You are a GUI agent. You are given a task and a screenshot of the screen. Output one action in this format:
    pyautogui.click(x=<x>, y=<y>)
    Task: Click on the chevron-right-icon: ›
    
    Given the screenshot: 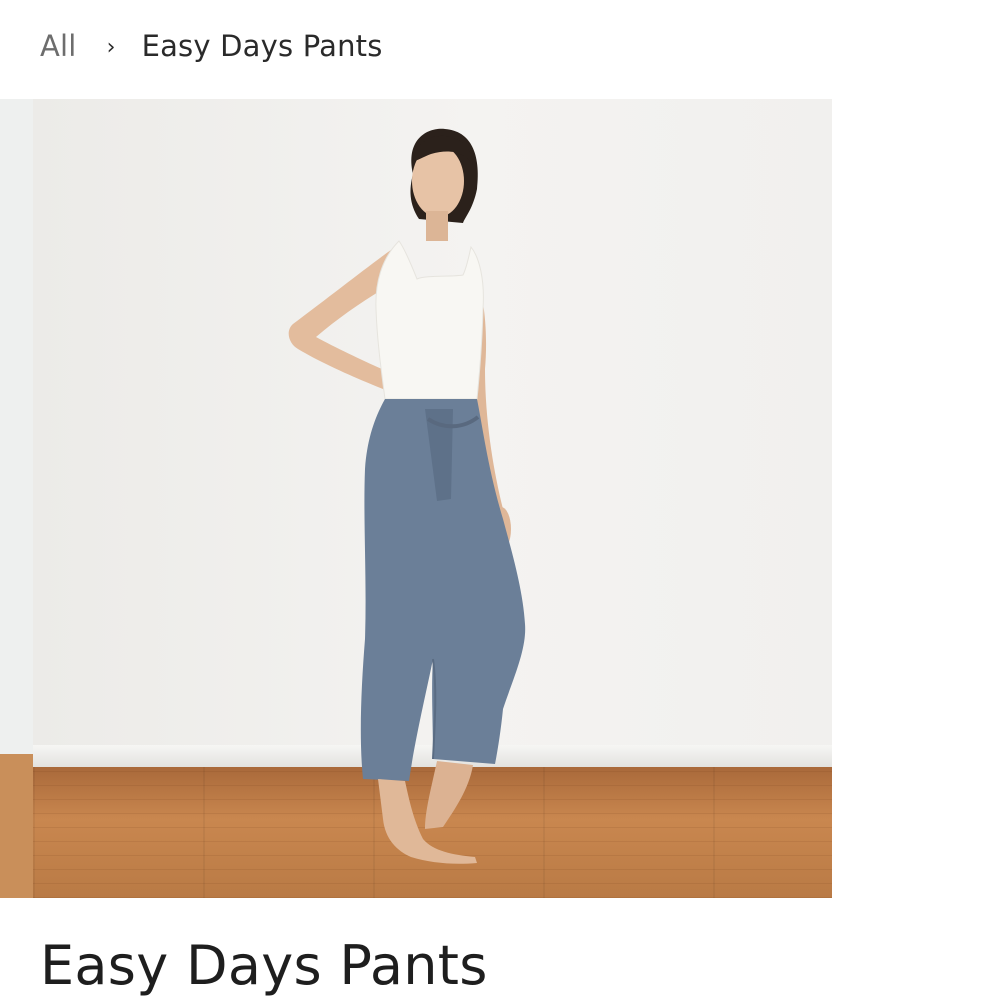 What is the action you would take?
    pyautogui.click(x=111, y=47)
    